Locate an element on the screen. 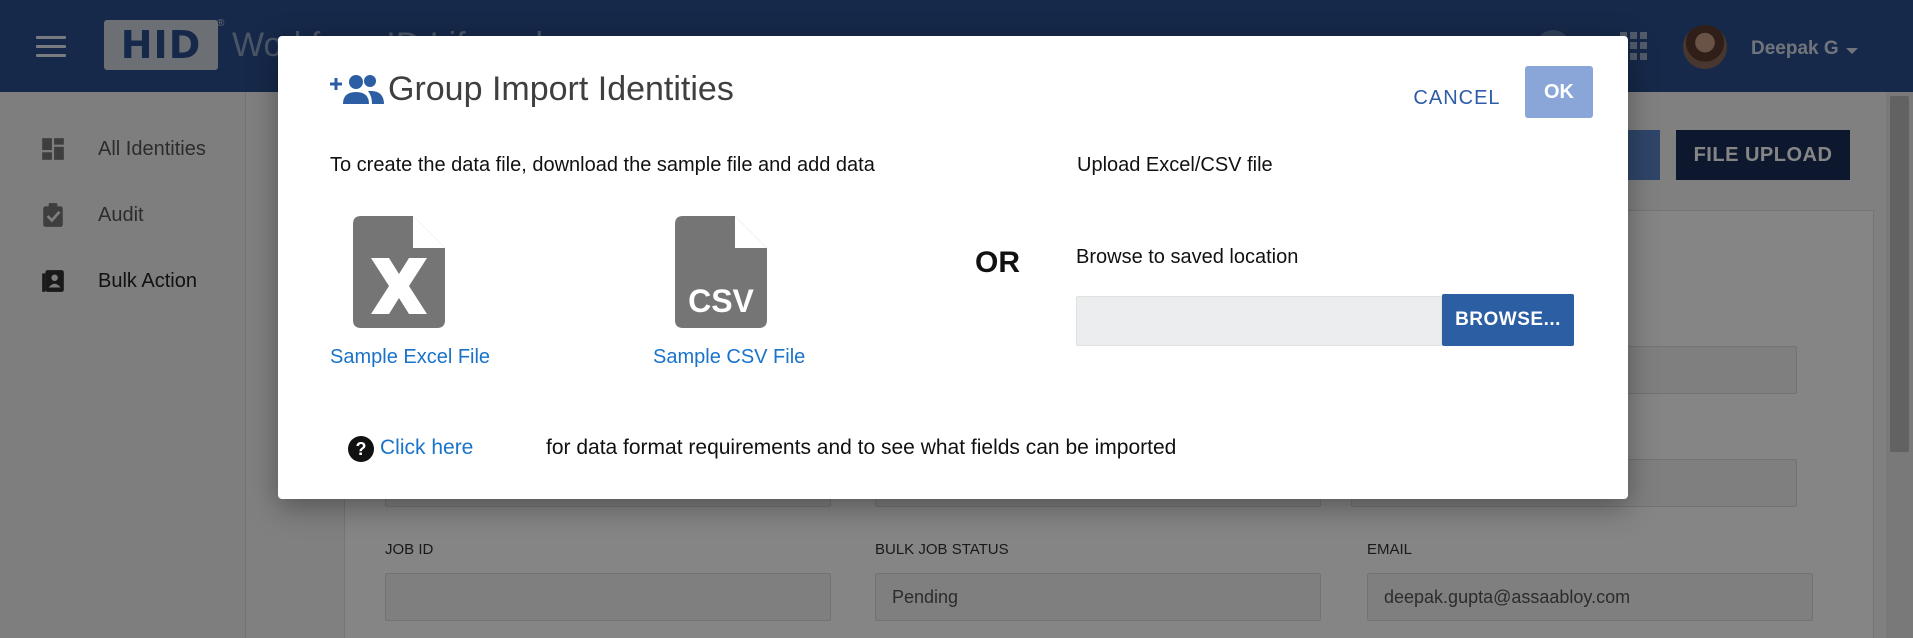 Image resolution: width=1913 pixels, height=638 pixels. click-here-link: Click here is located at coordinates (426, 448).